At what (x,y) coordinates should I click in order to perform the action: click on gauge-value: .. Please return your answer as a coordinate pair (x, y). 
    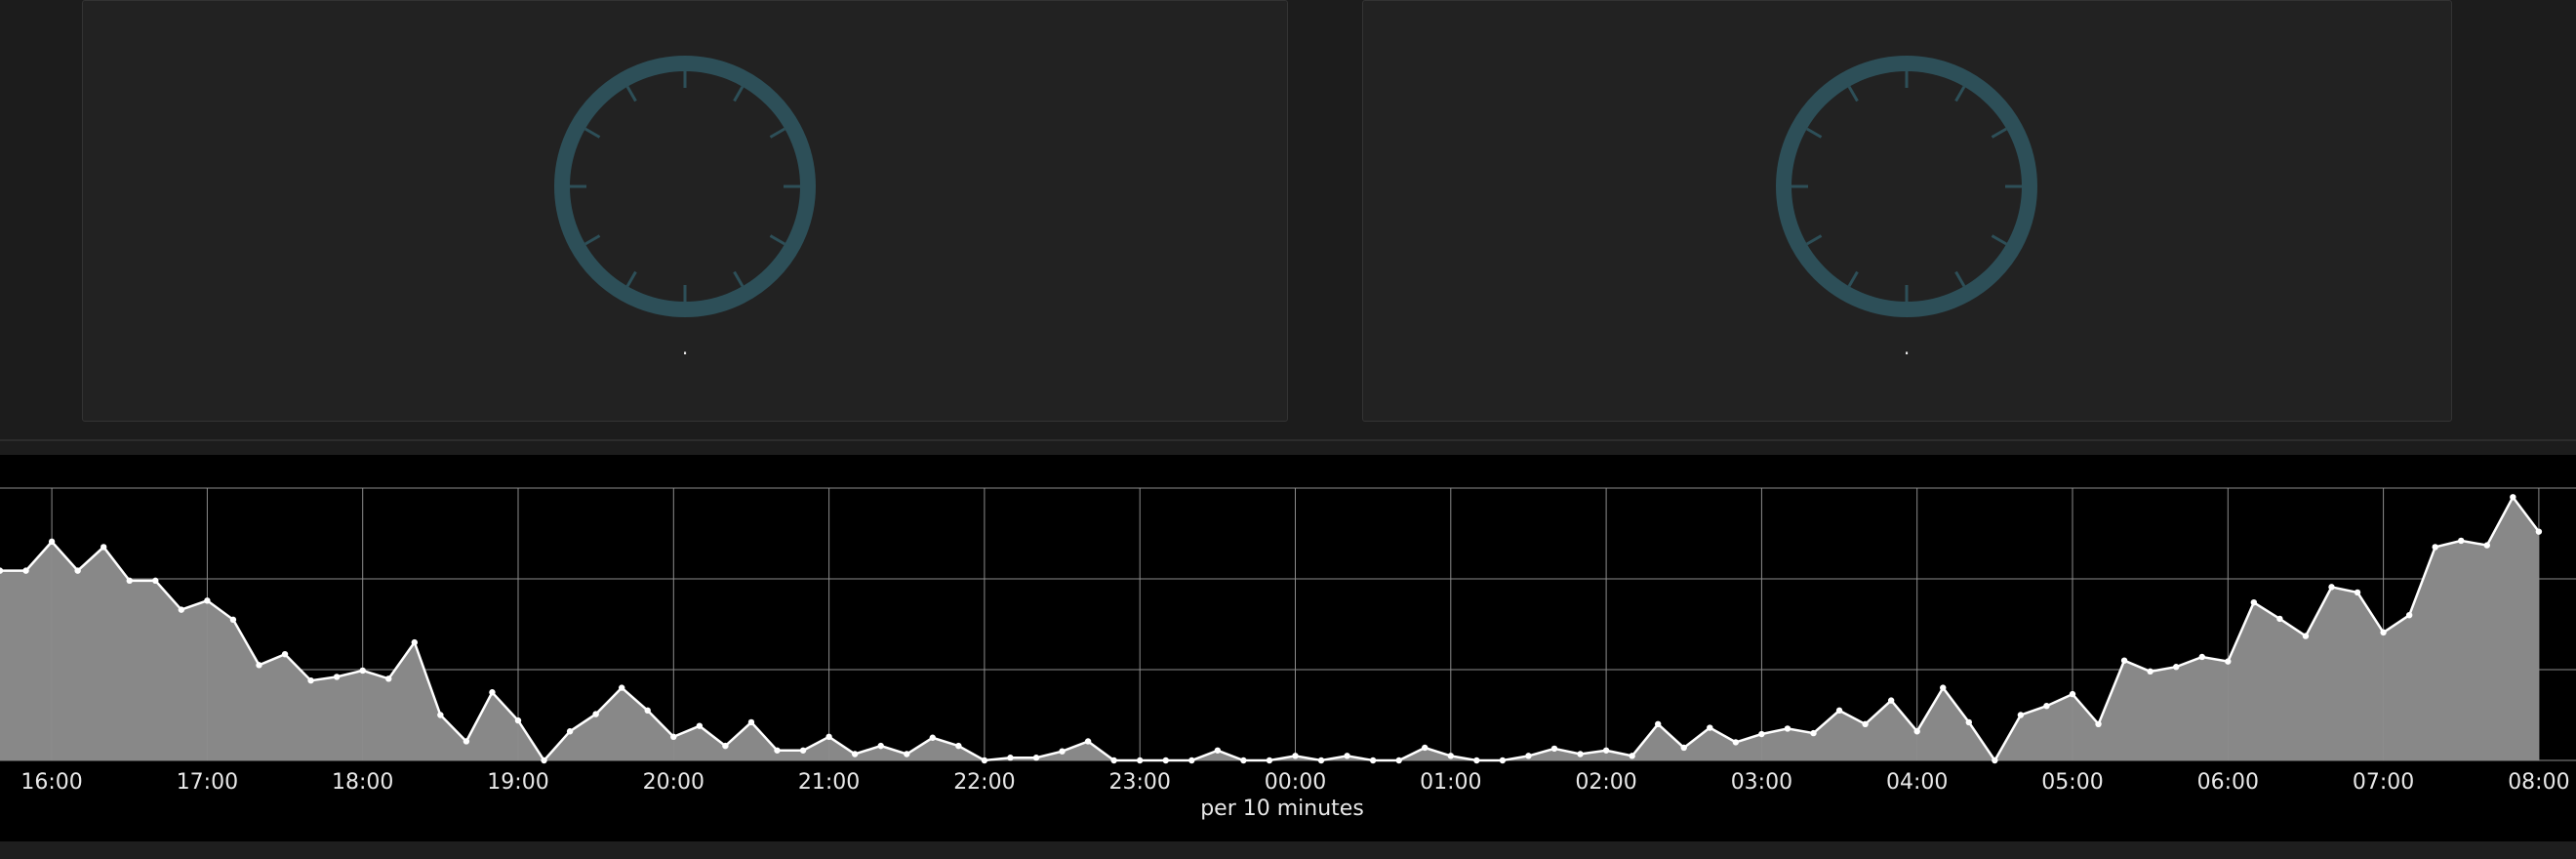
    Looking at the image, I should click on (685, 348).